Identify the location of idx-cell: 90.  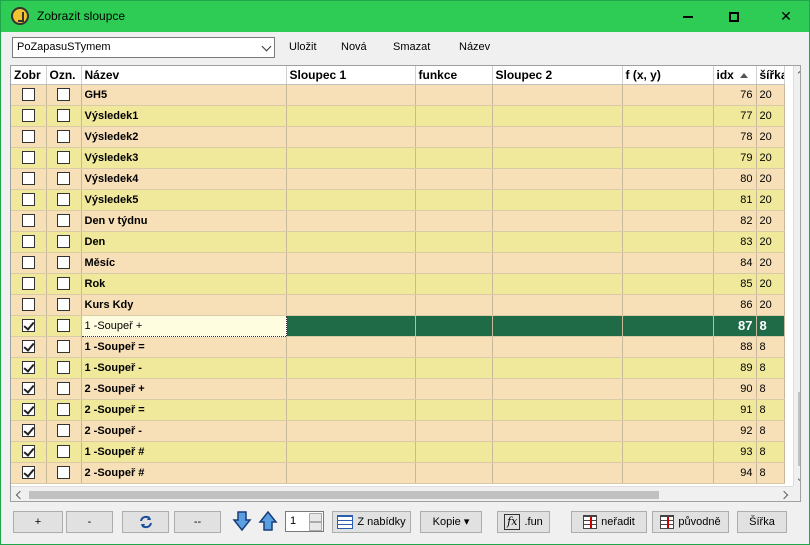
(735, 389).